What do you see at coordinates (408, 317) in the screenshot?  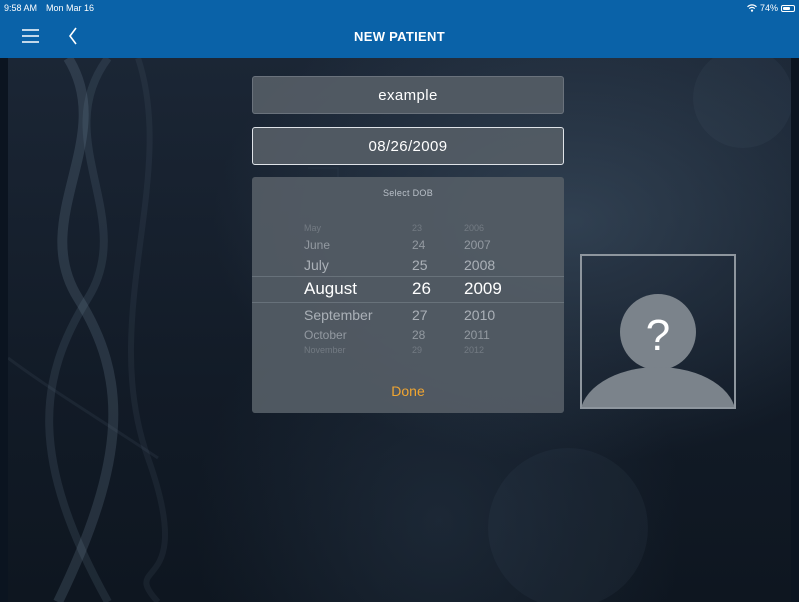 I see `wheel-row: September 27 2010` at bounding box center [408, 317].